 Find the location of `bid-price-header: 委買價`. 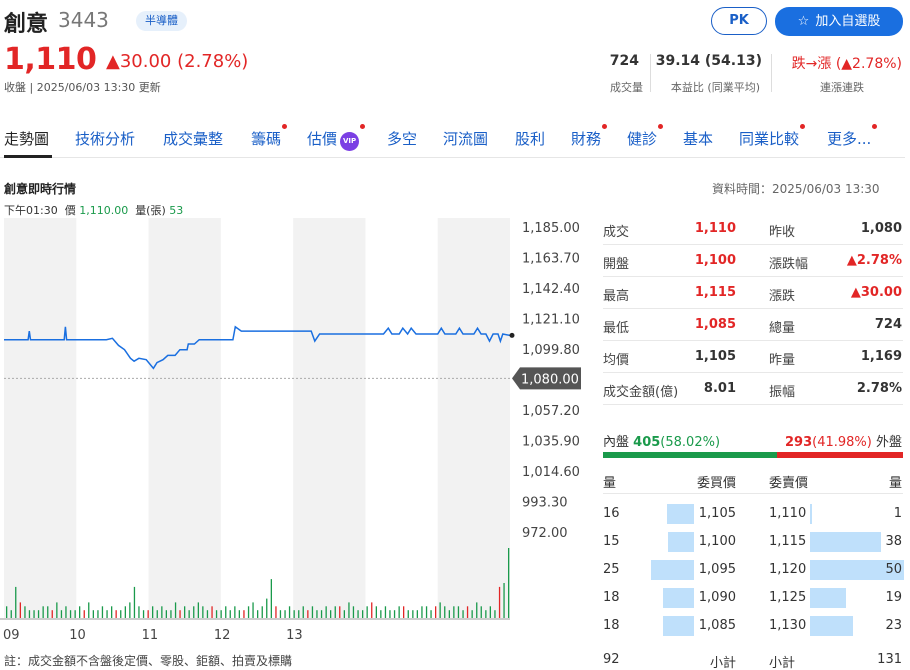

bid-price-header: 委買價 is located at coordinates (716, 483).